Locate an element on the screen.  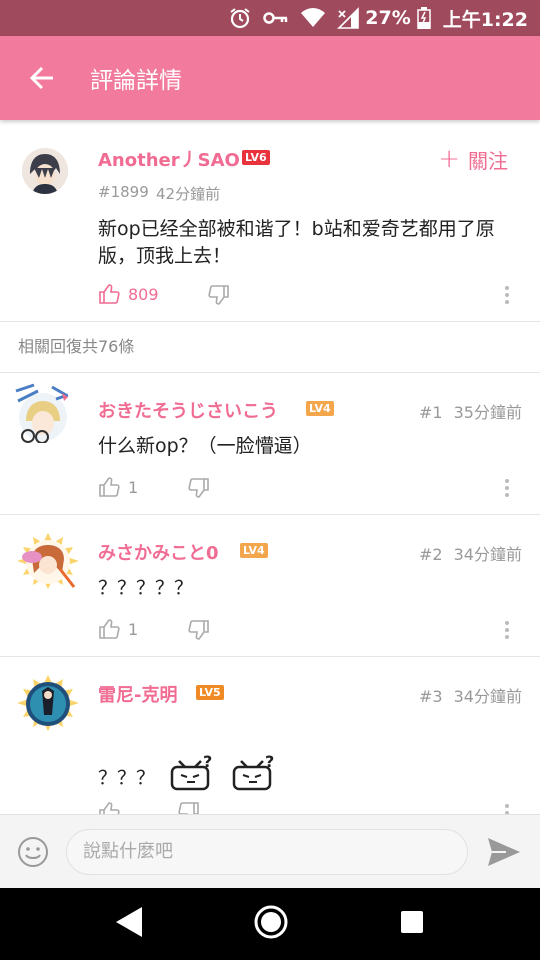
emoji-button is located at coordinates (33, 854).